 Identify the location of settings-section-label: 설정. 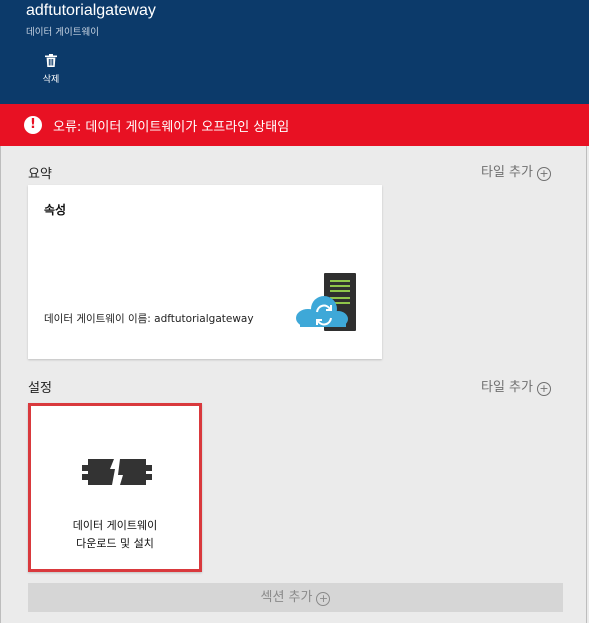
(40, 388).